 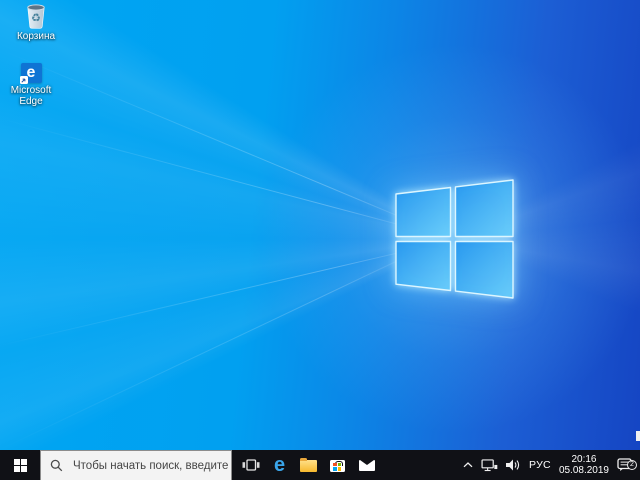 I want to click on taskbar: e, so click(x=320, y=465).